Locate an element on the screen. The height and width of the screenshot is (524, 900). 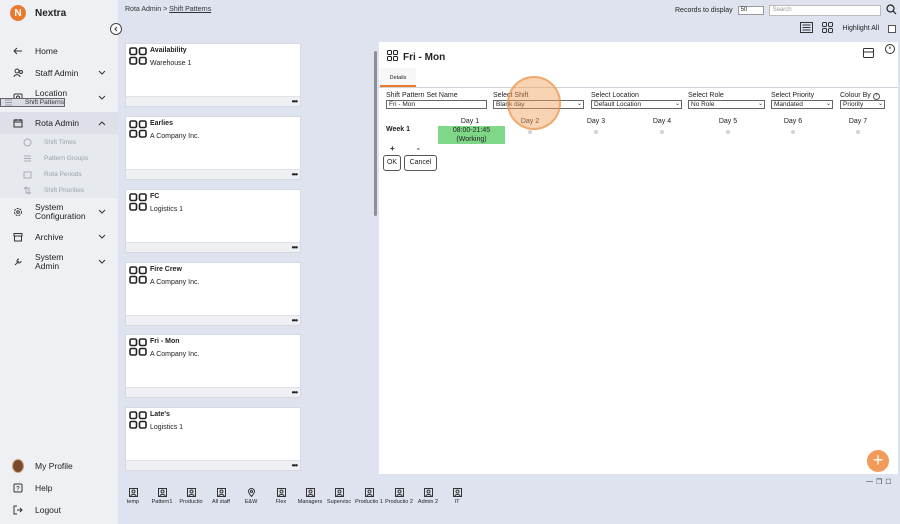
list-view-icon is located at coordinates (807, 28).